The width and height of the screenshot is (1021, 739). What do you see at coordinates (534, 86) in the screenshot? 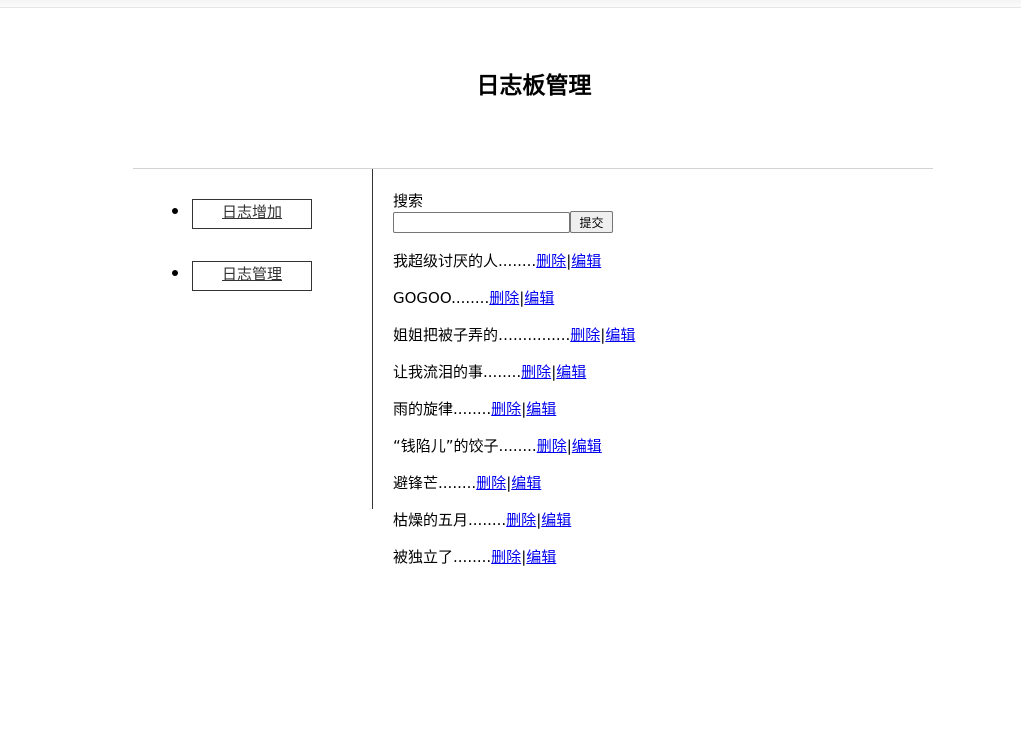
I see `page-title: 日志板管理` at bounding box center [534, 86].